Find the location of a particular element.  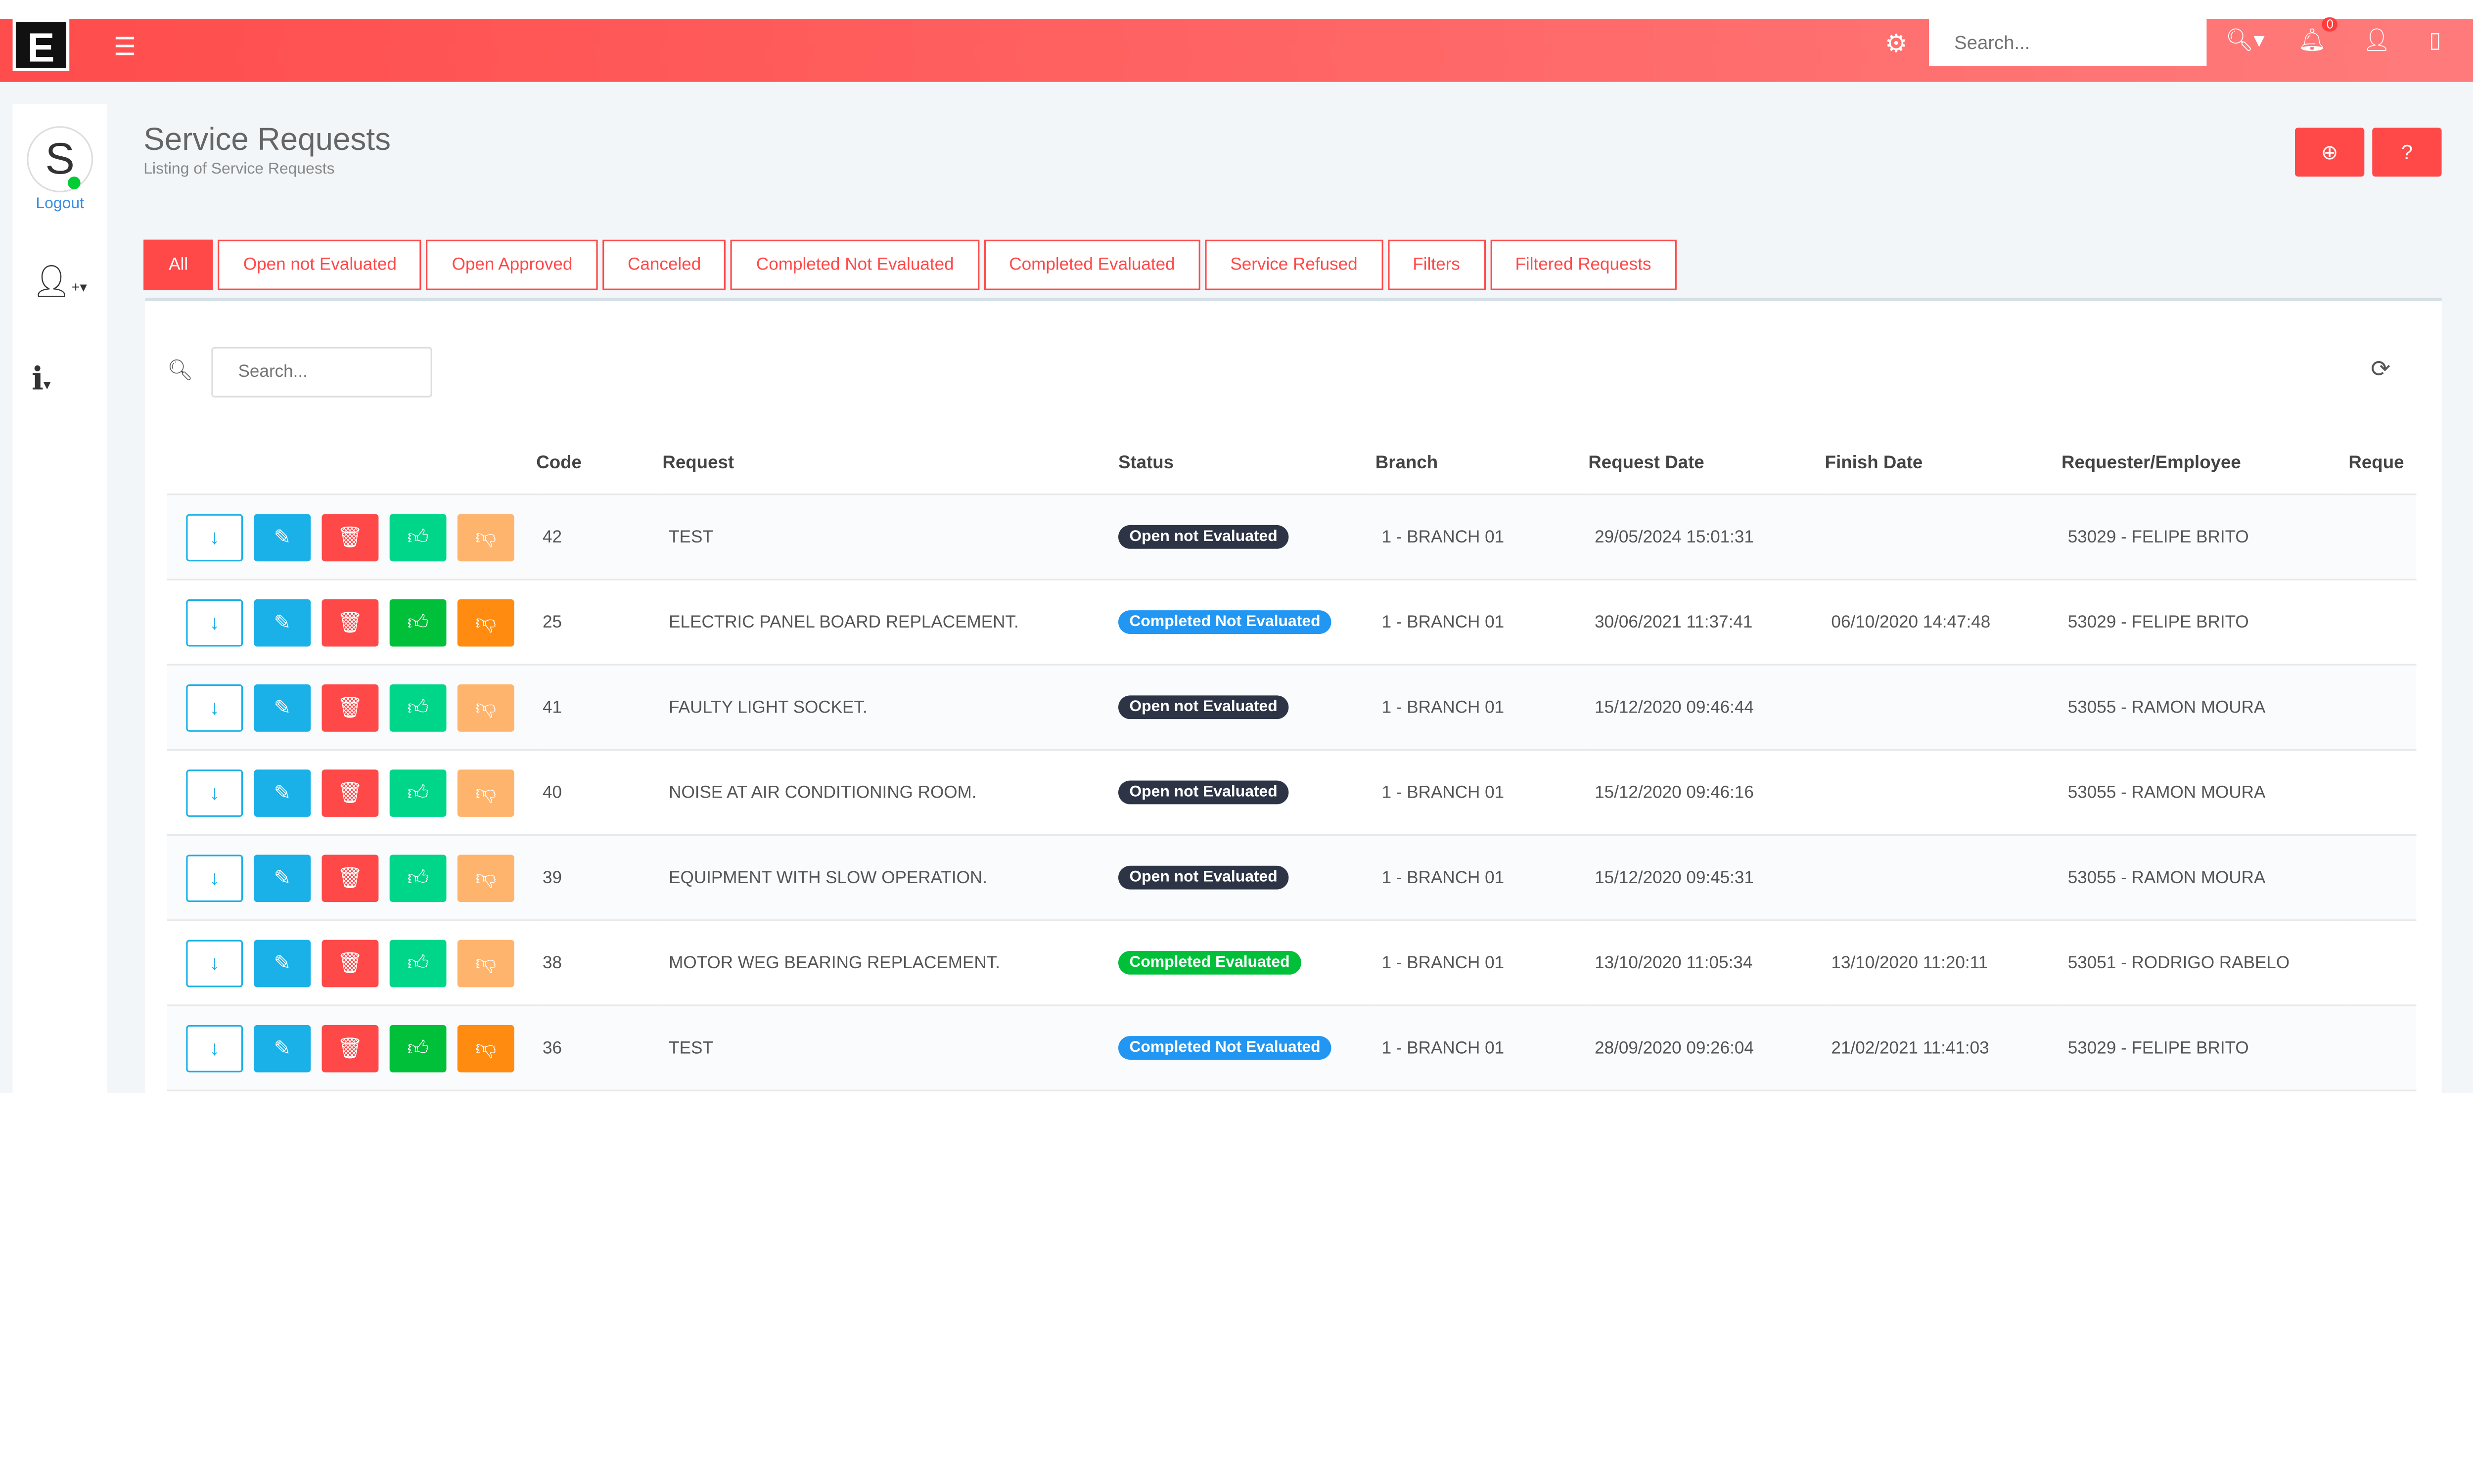

tab-service-refused: Service Refused is located at coordinates (1294, 264).